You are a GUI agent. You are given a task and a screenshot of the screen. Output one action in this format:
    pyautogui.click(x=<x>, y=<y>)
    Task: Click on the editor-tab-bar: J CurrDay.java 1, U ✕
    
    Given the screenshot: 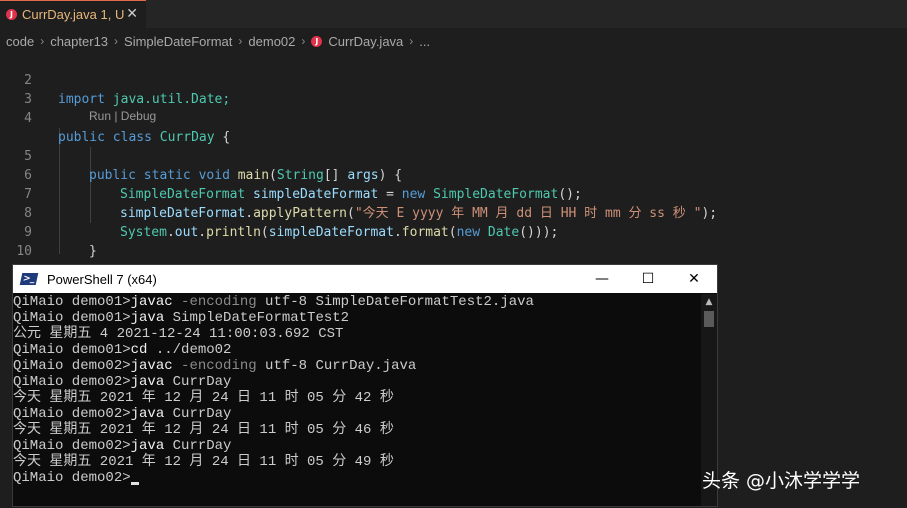 What is the action you would take?
    pyautogui.click(x=453, y=14)
    